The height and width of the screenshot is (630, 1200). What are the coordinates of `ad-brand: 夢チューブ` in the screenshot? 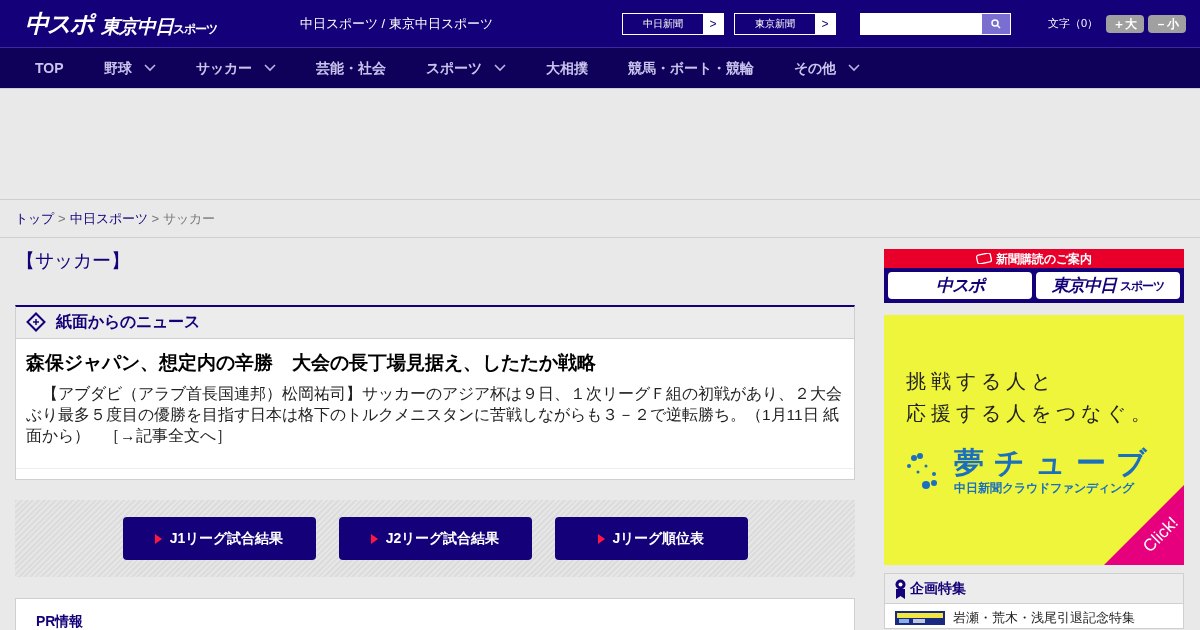 It's located at (1055, 463).